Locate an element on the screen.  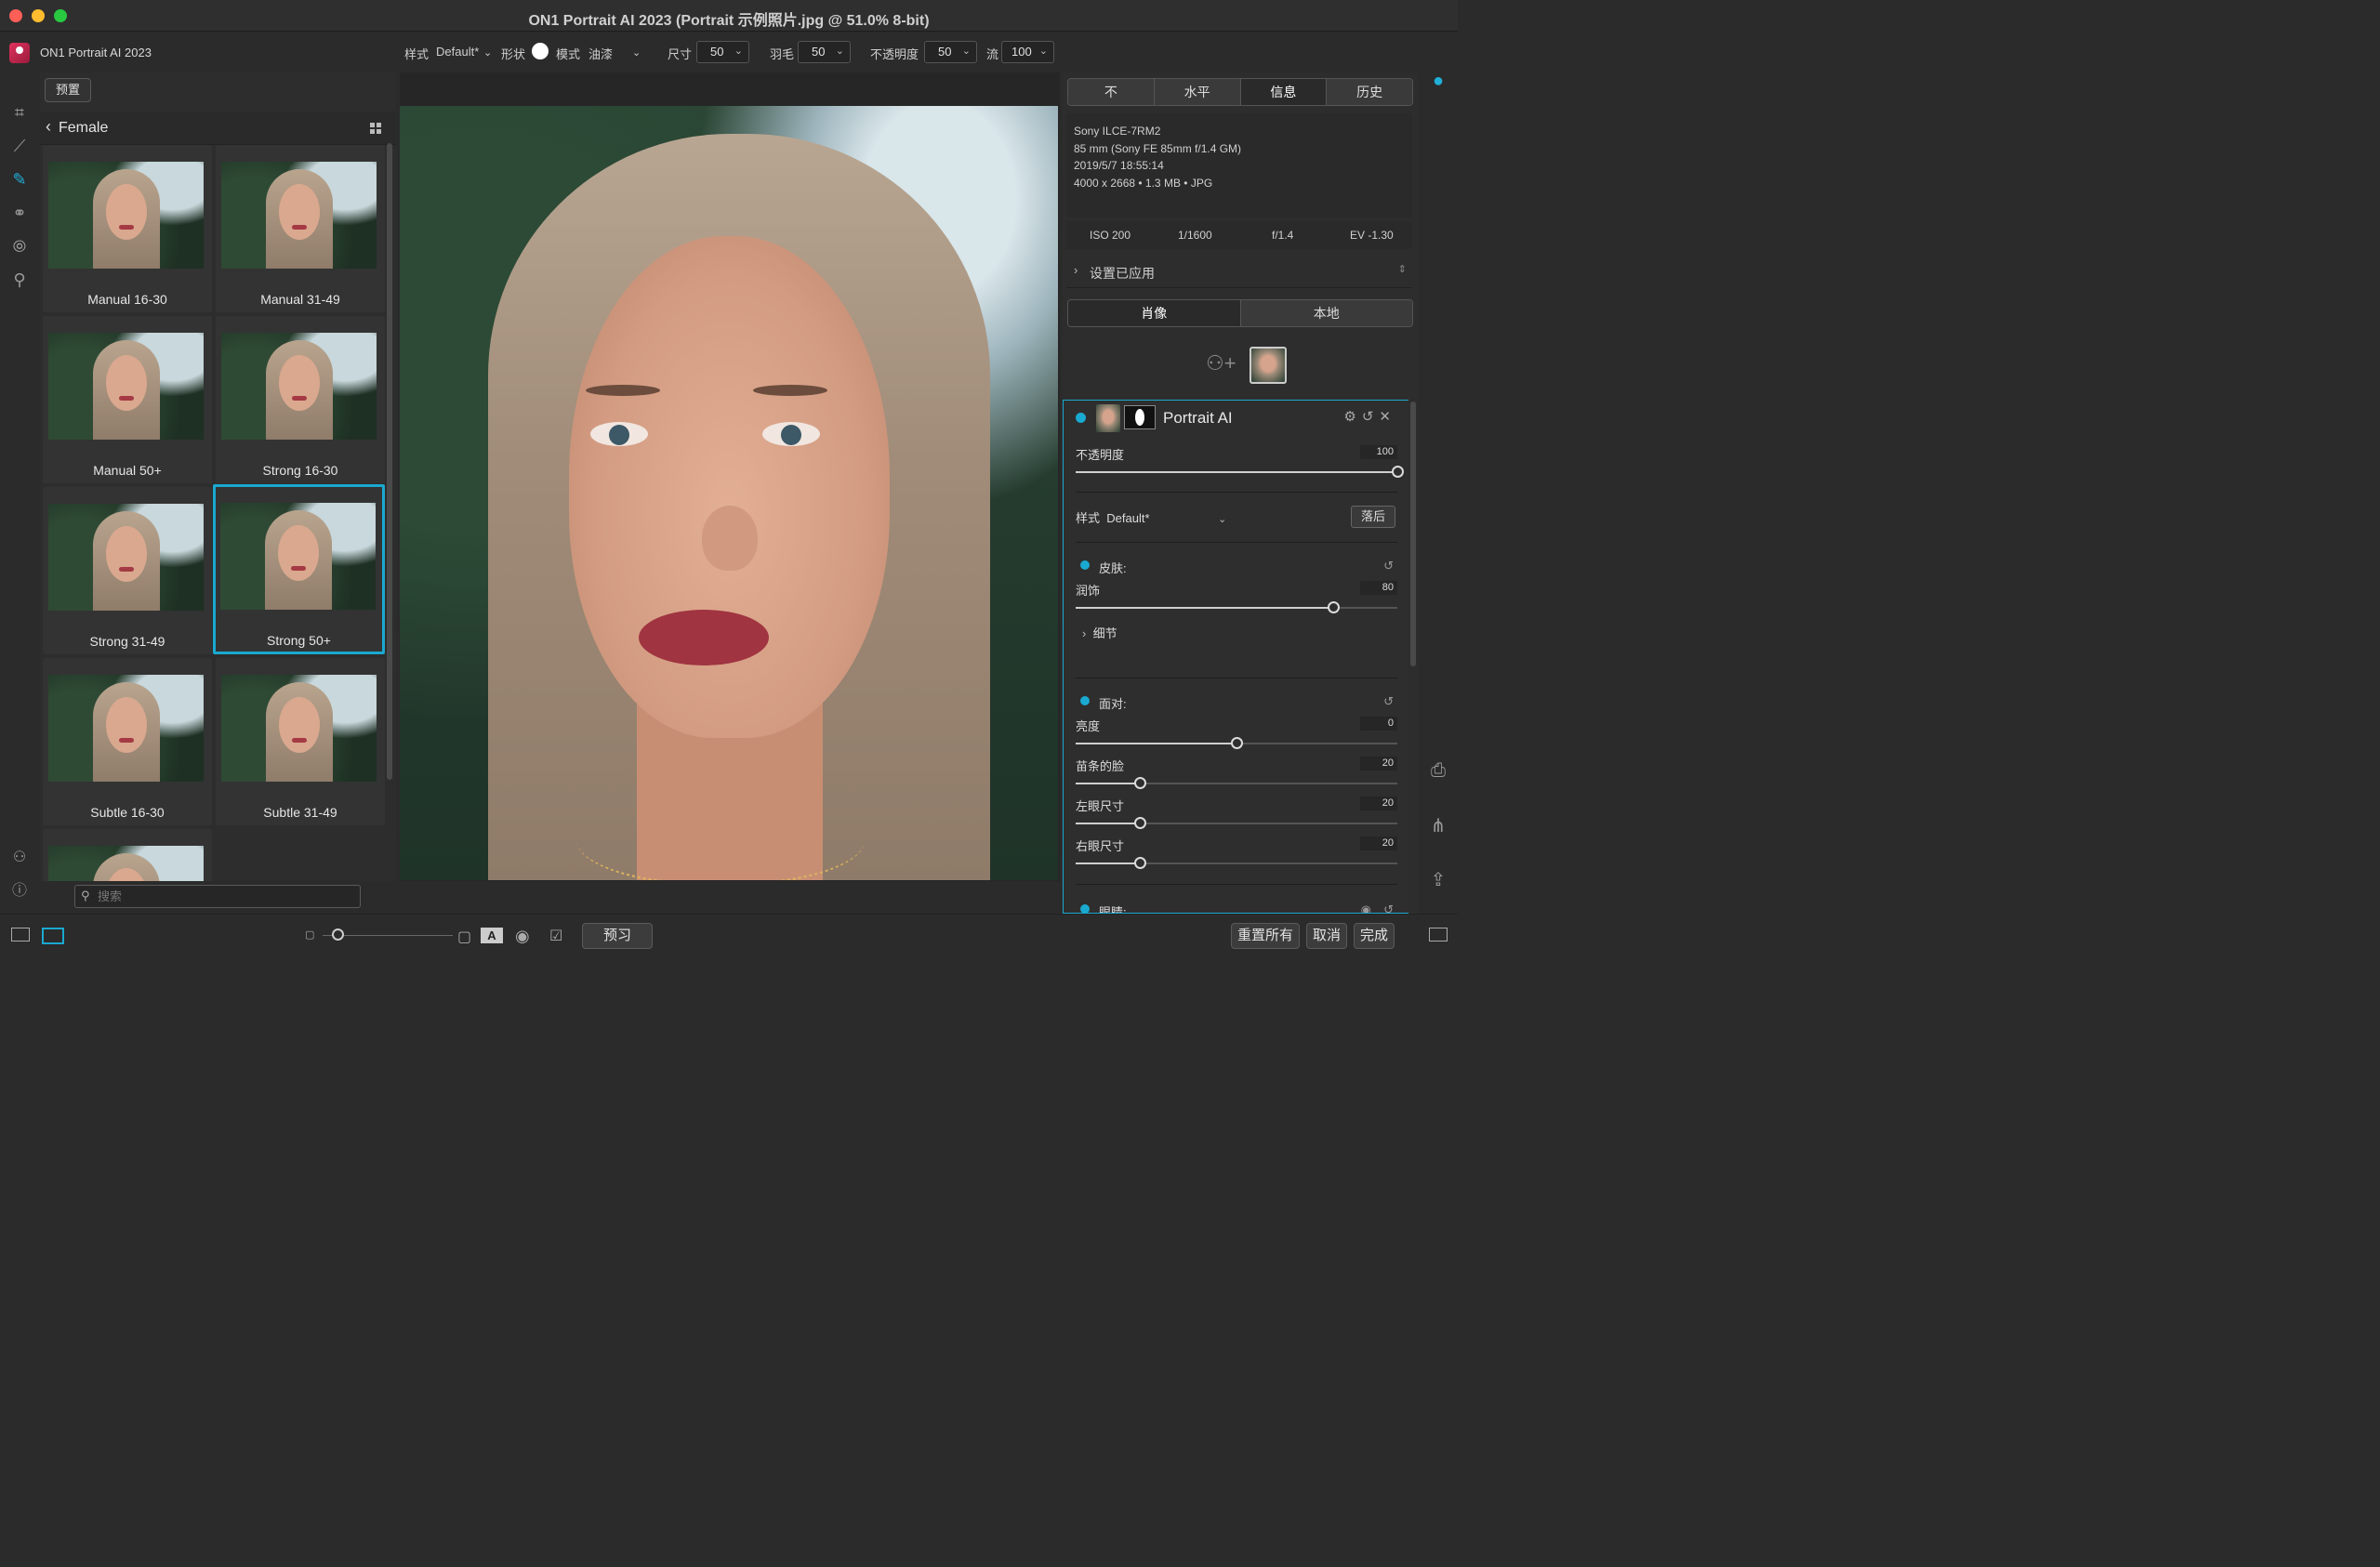
style-chevron-down-icon: ⌄ is located at coordinates (487, 52).